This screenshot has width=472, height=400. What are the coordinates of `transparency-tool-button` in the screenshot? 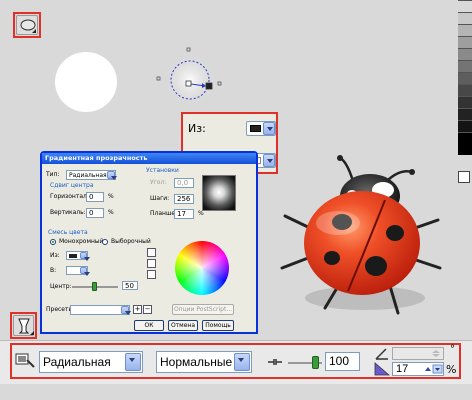 It's located at (23, 325).